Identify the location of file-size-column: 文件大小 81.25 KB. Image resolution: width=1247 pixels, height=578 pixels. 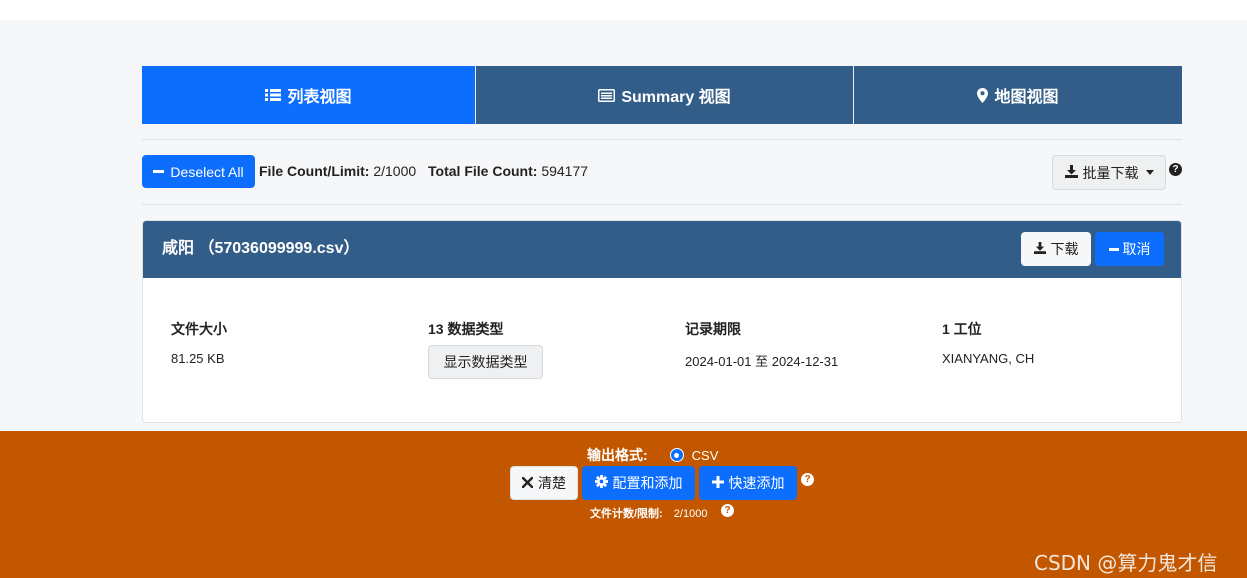
(199, 342).